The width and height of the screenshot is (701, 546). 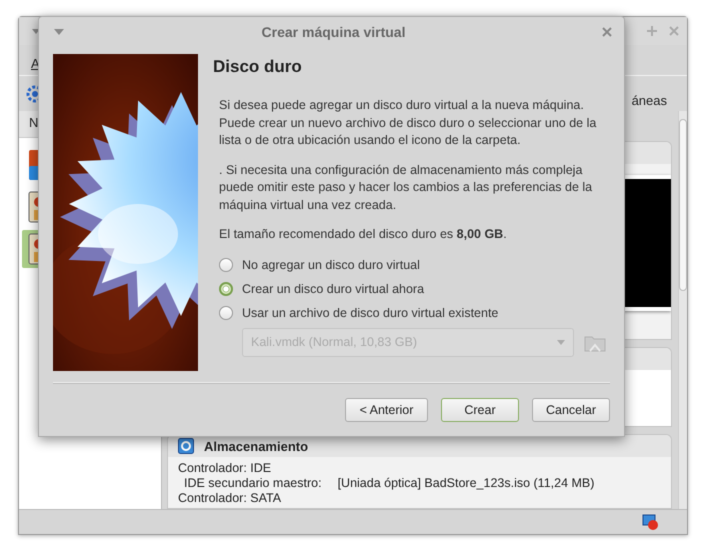 I want to click on page-heading: Disco duro, so click(x=258, y=67).